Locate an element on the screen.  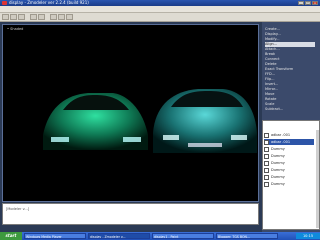
maximize-button: □ is located at coordinates (308, 3).